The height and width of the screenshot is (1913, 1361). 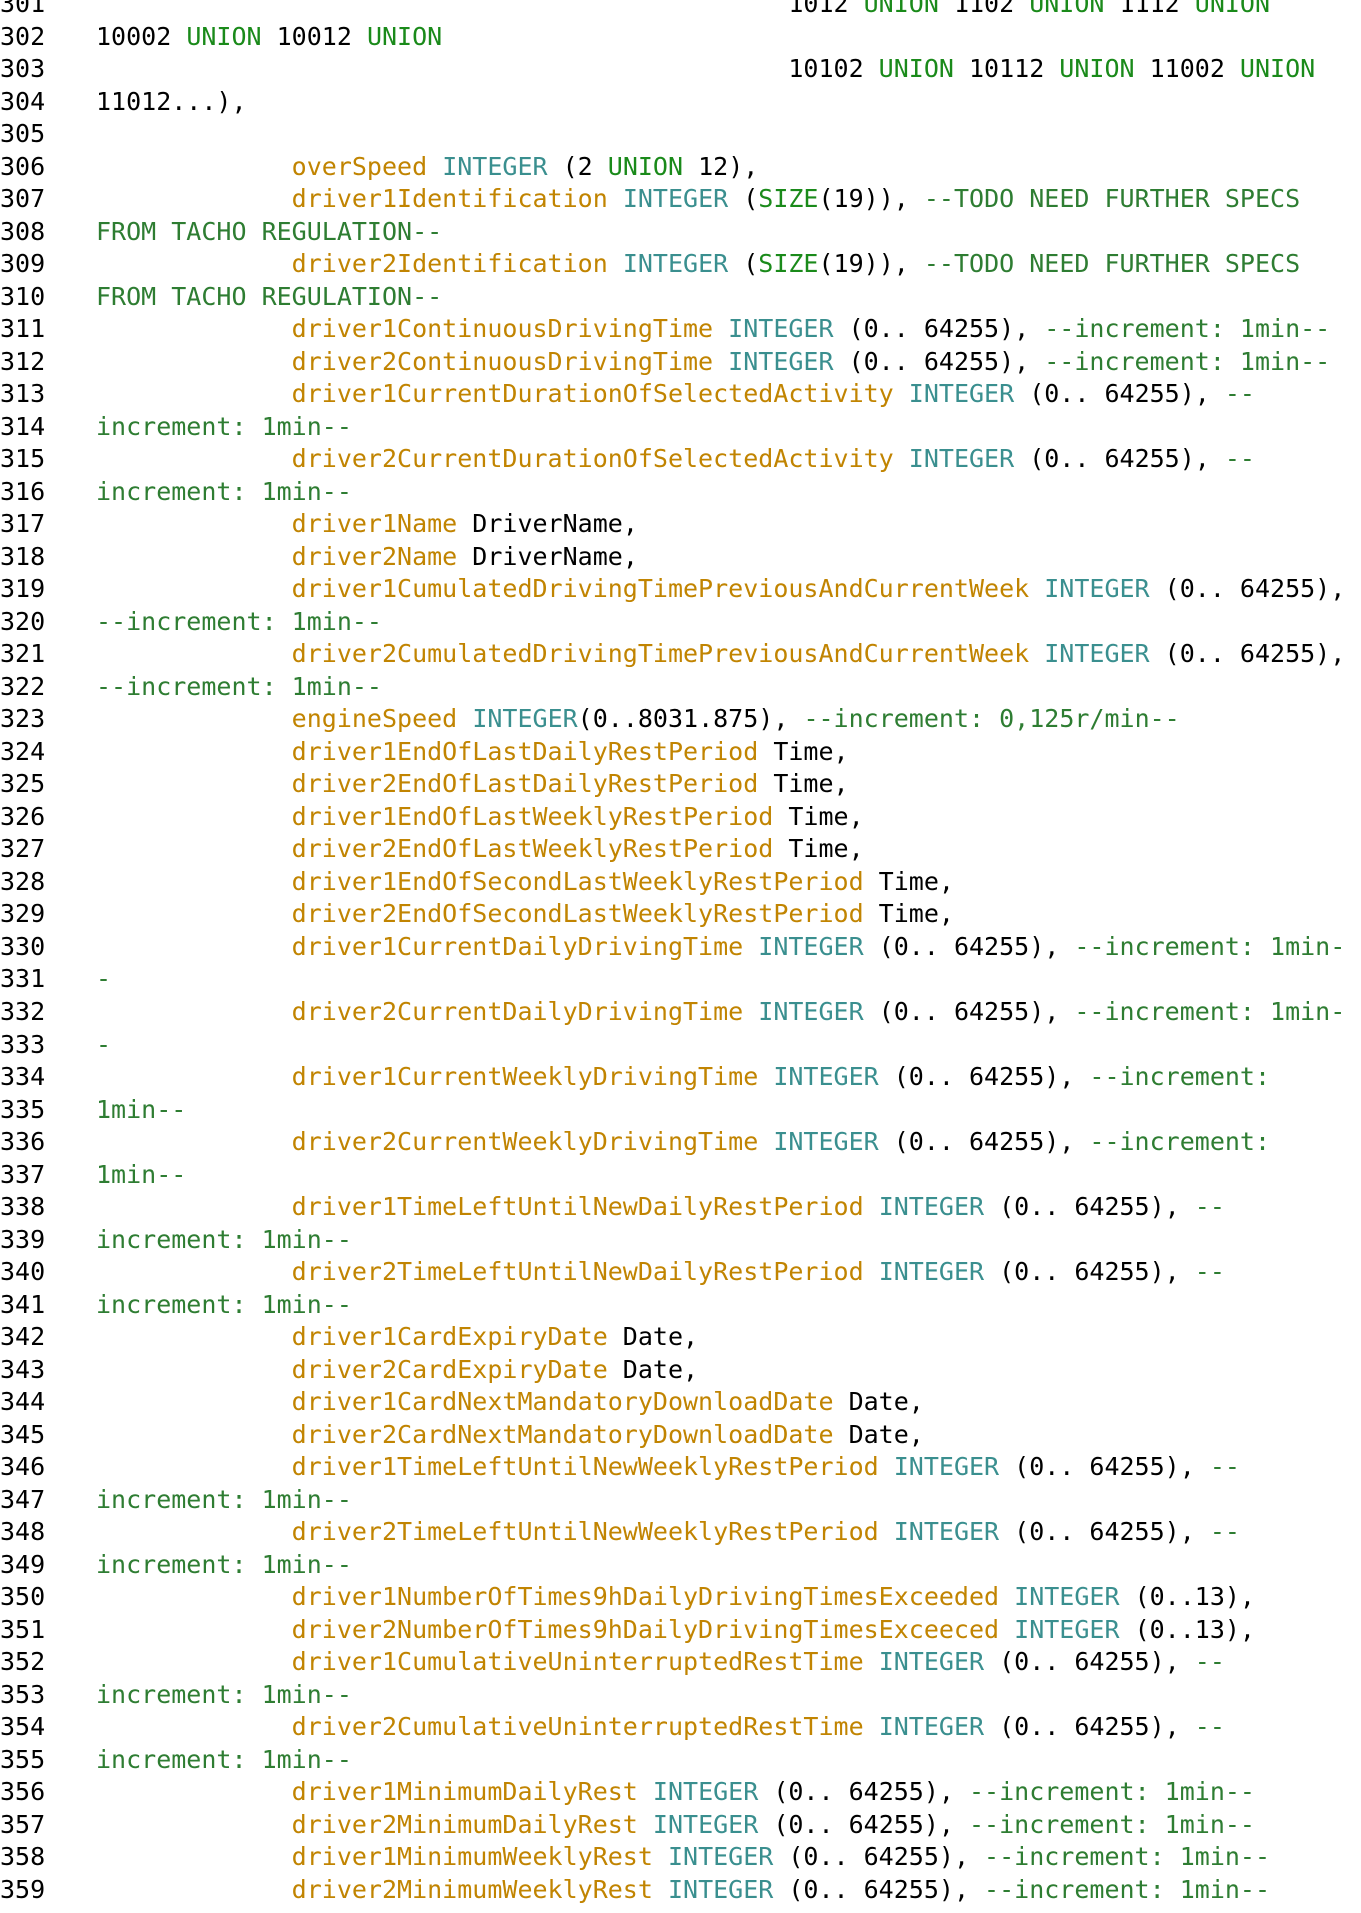 What do you see at coordinates (23, 1467) in the screenshot?
I see `line-number: 346` at bounding box center [23, 1467].